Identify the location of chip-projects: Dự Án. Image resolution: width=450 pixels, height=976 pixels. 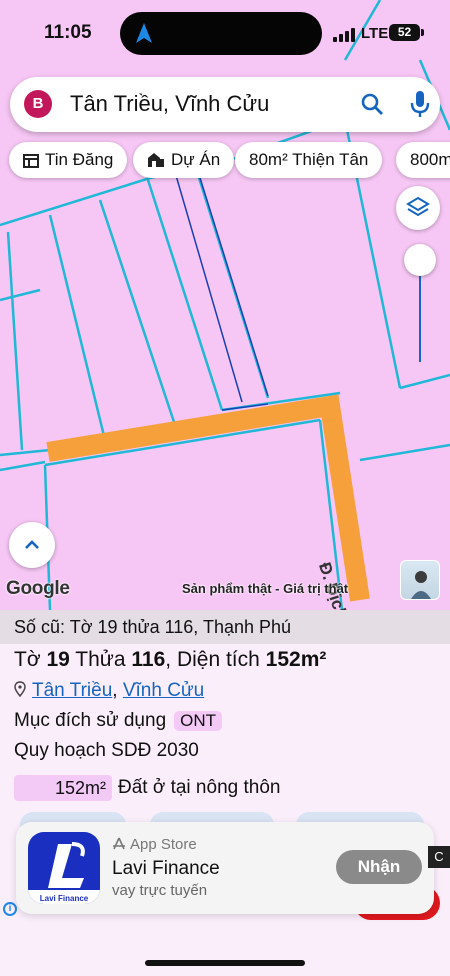
(184, 160).